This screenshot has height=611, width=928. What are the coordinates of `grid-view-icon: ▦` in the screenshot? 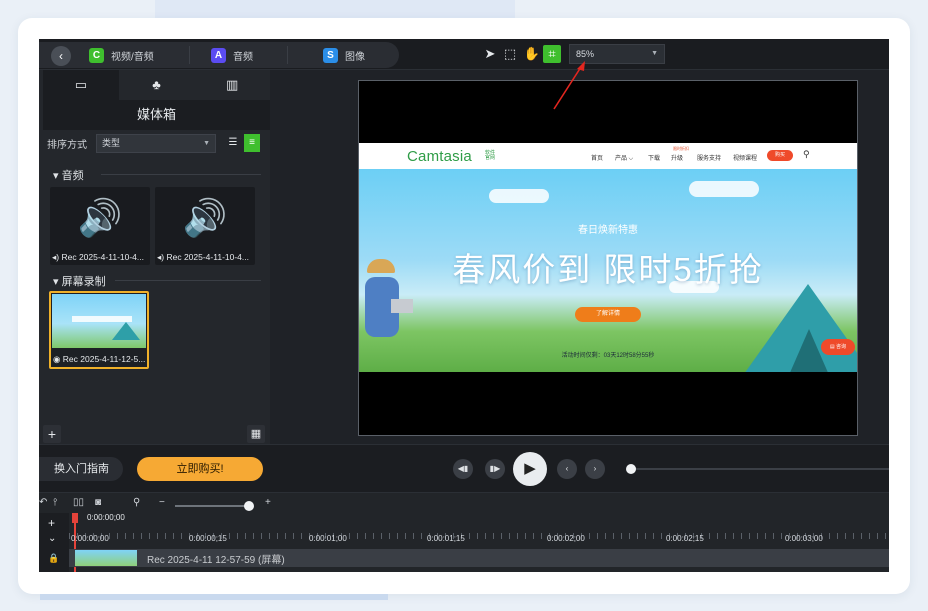 It's located at (256, 434).